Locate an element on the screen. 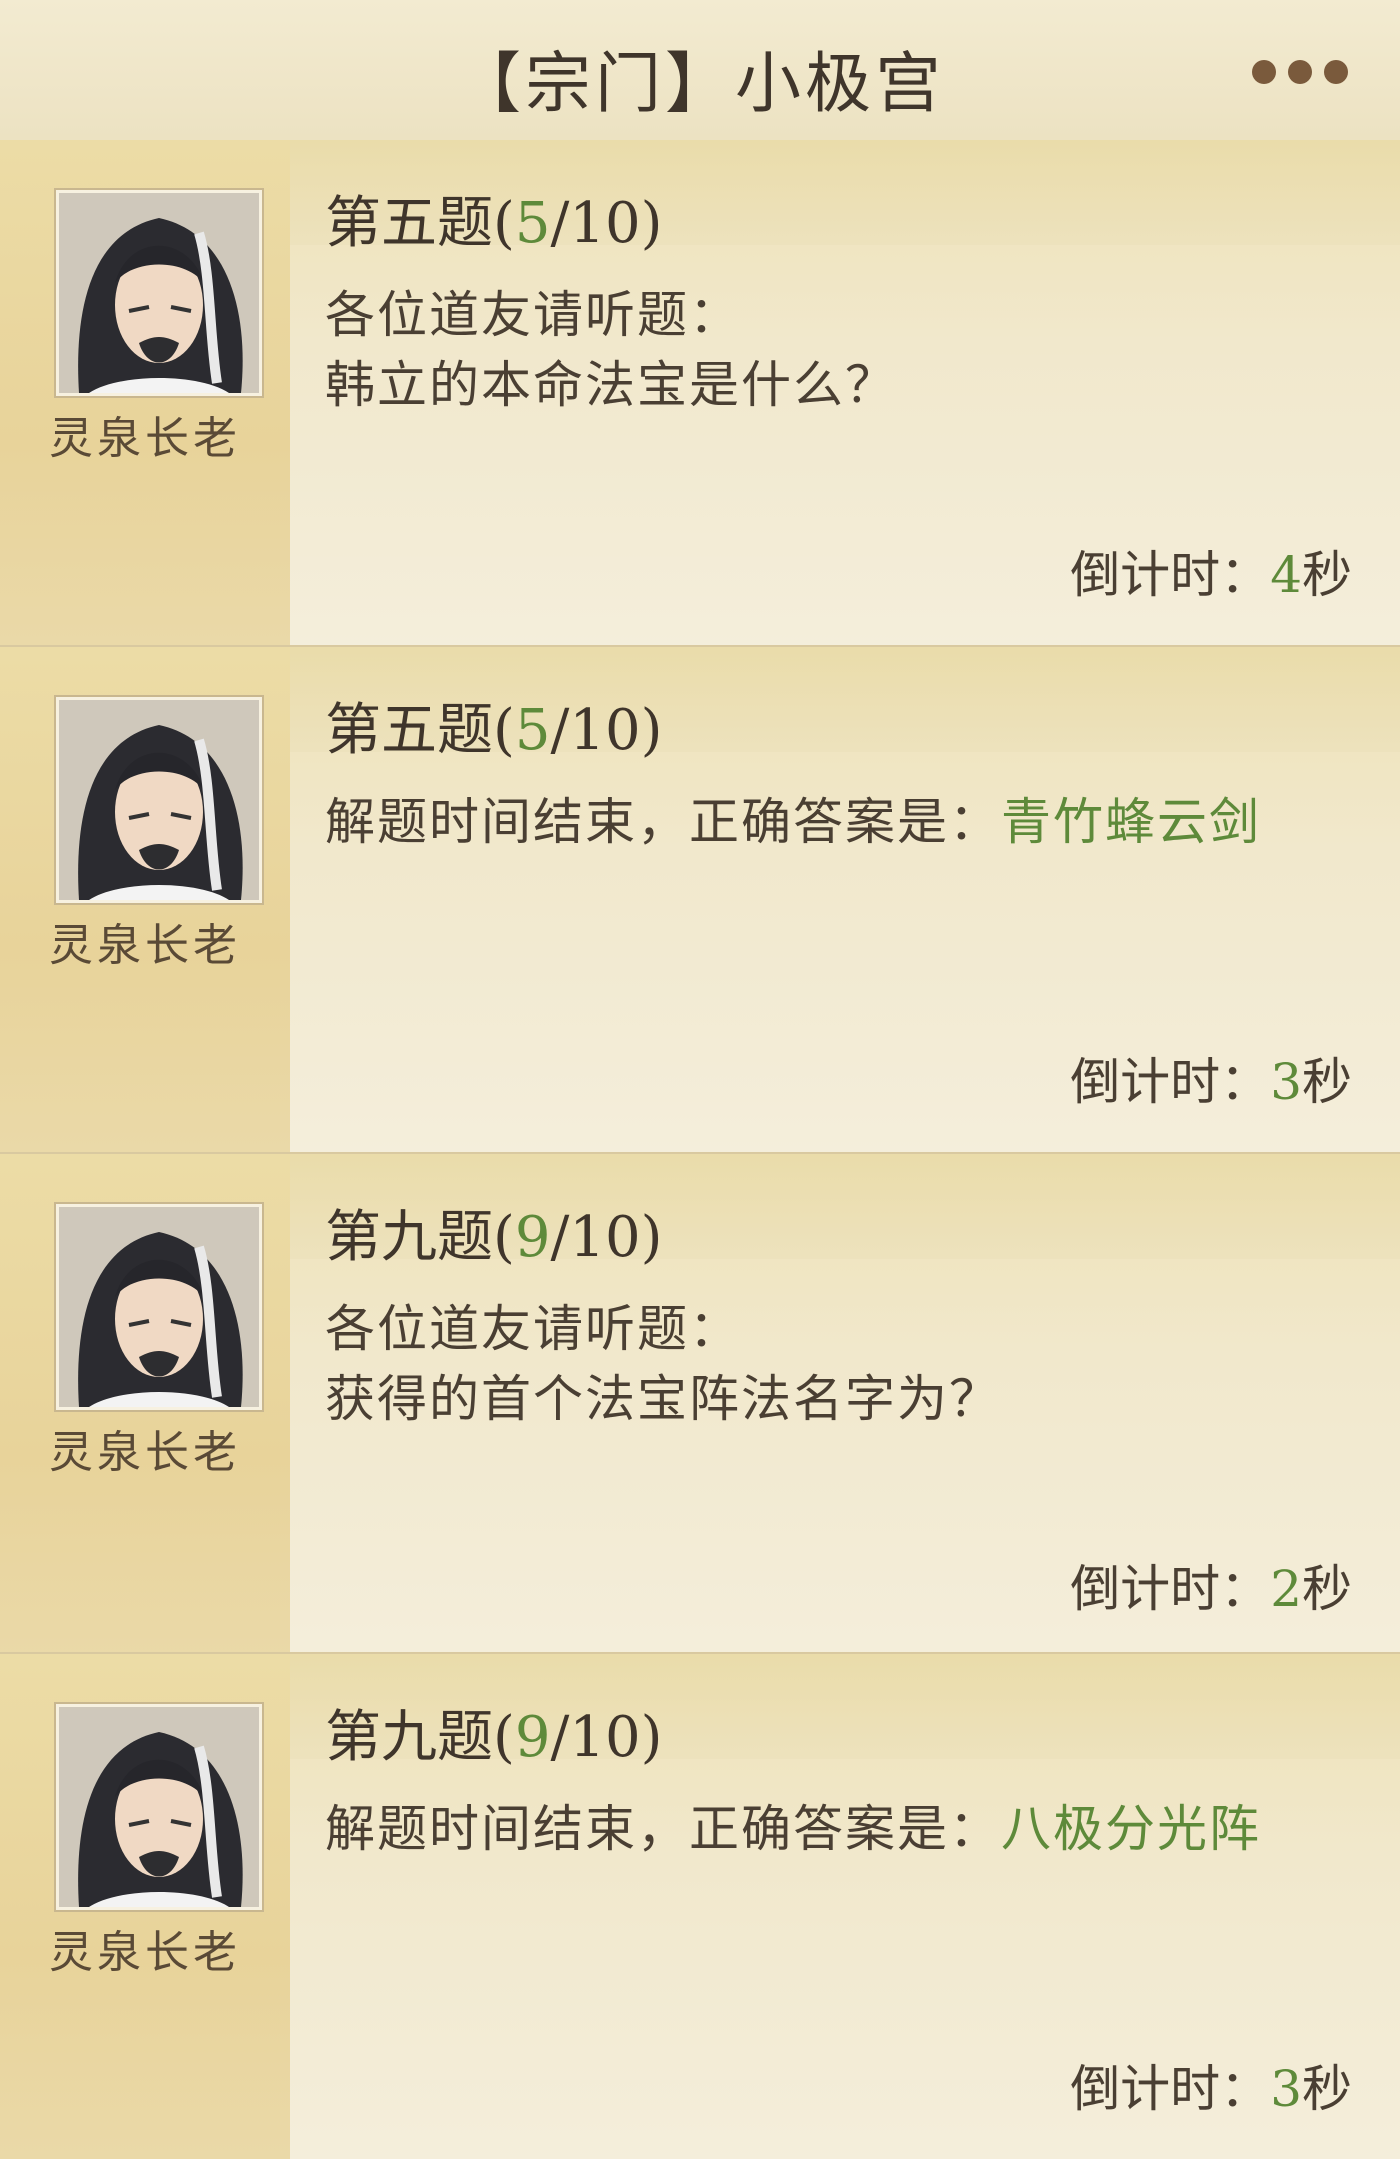  channel-title: 【宗门】小极宫 is located at coordinates (700, 83).